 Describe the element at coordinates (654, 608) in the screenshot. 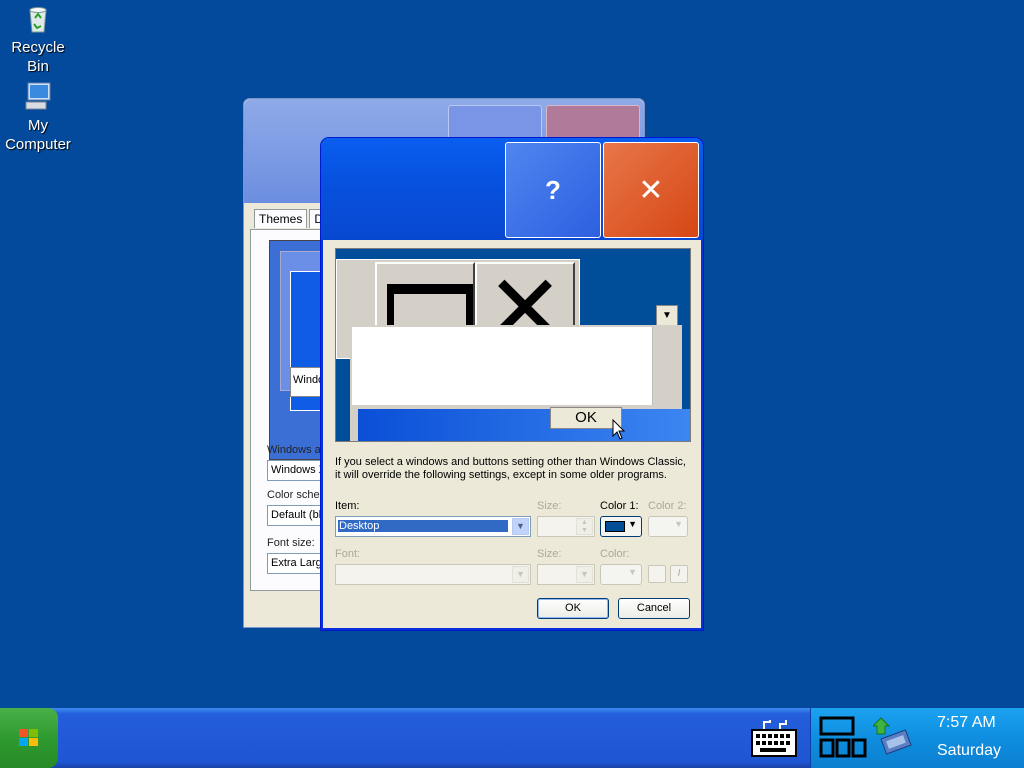

I see `cancel-button: Cancel` at that location.